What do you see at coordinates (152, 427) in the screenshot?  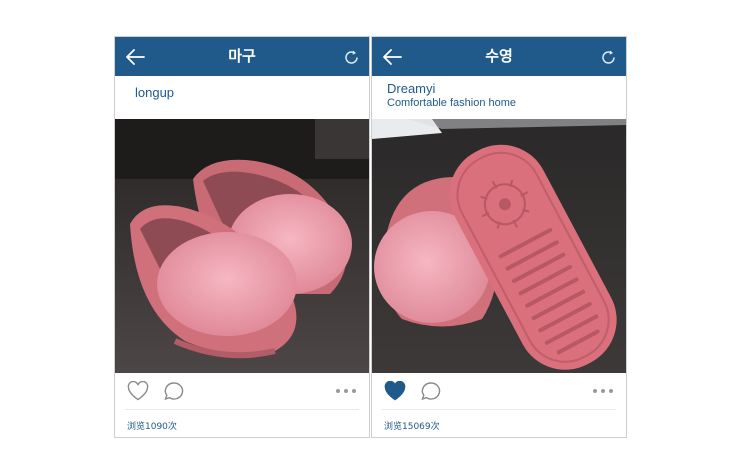 I see `view-count: 浏览1090次` at bounding box center [152, 427].